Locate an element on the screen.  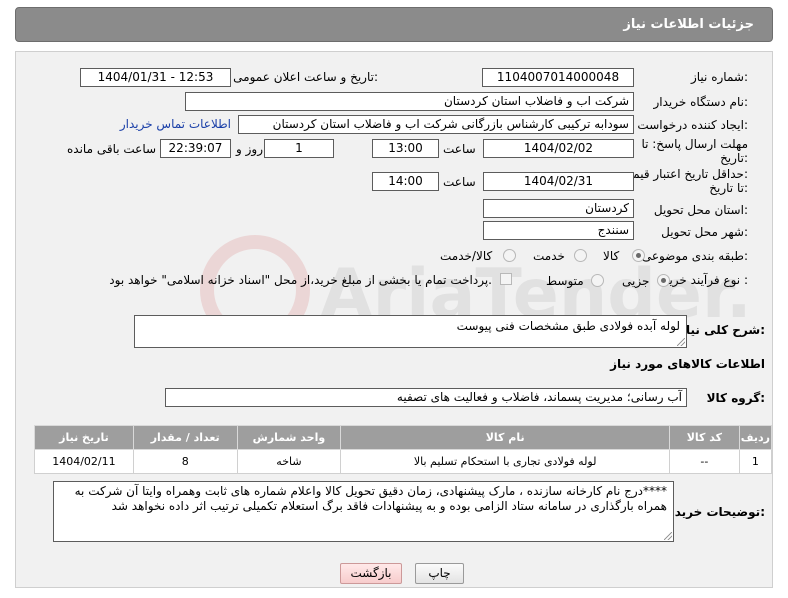
reply-deadline-label-2: تاریخ: is located at coordinates (734, 158).